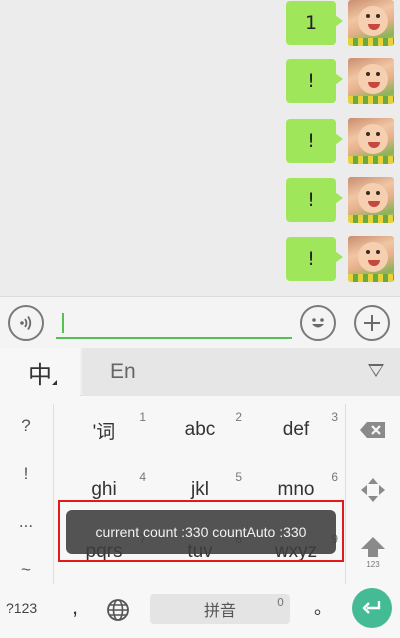  I want to click on key-label: def, so click(296, 429).